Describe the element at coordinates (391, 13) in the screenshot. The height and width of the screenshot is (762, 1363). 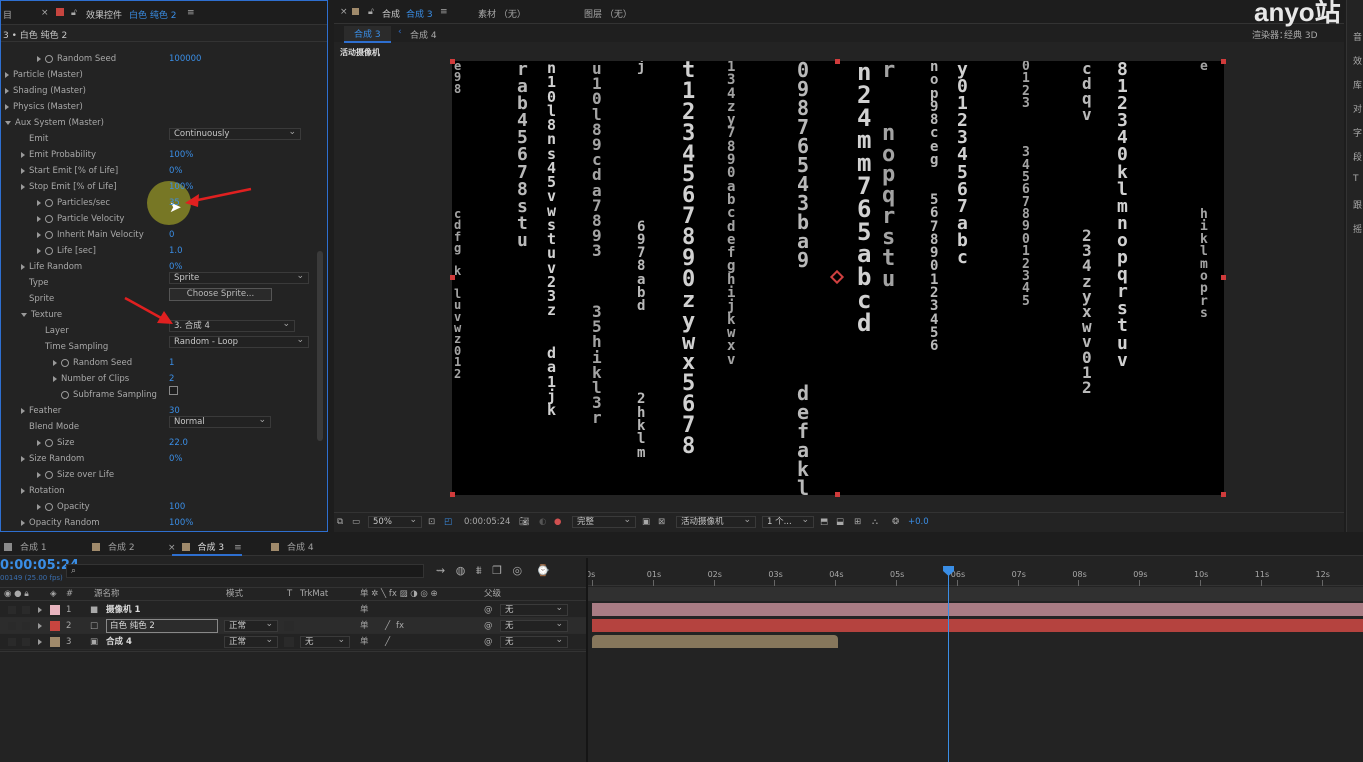
I see `viewer-tab-comp-prefix: 合成` at that location.